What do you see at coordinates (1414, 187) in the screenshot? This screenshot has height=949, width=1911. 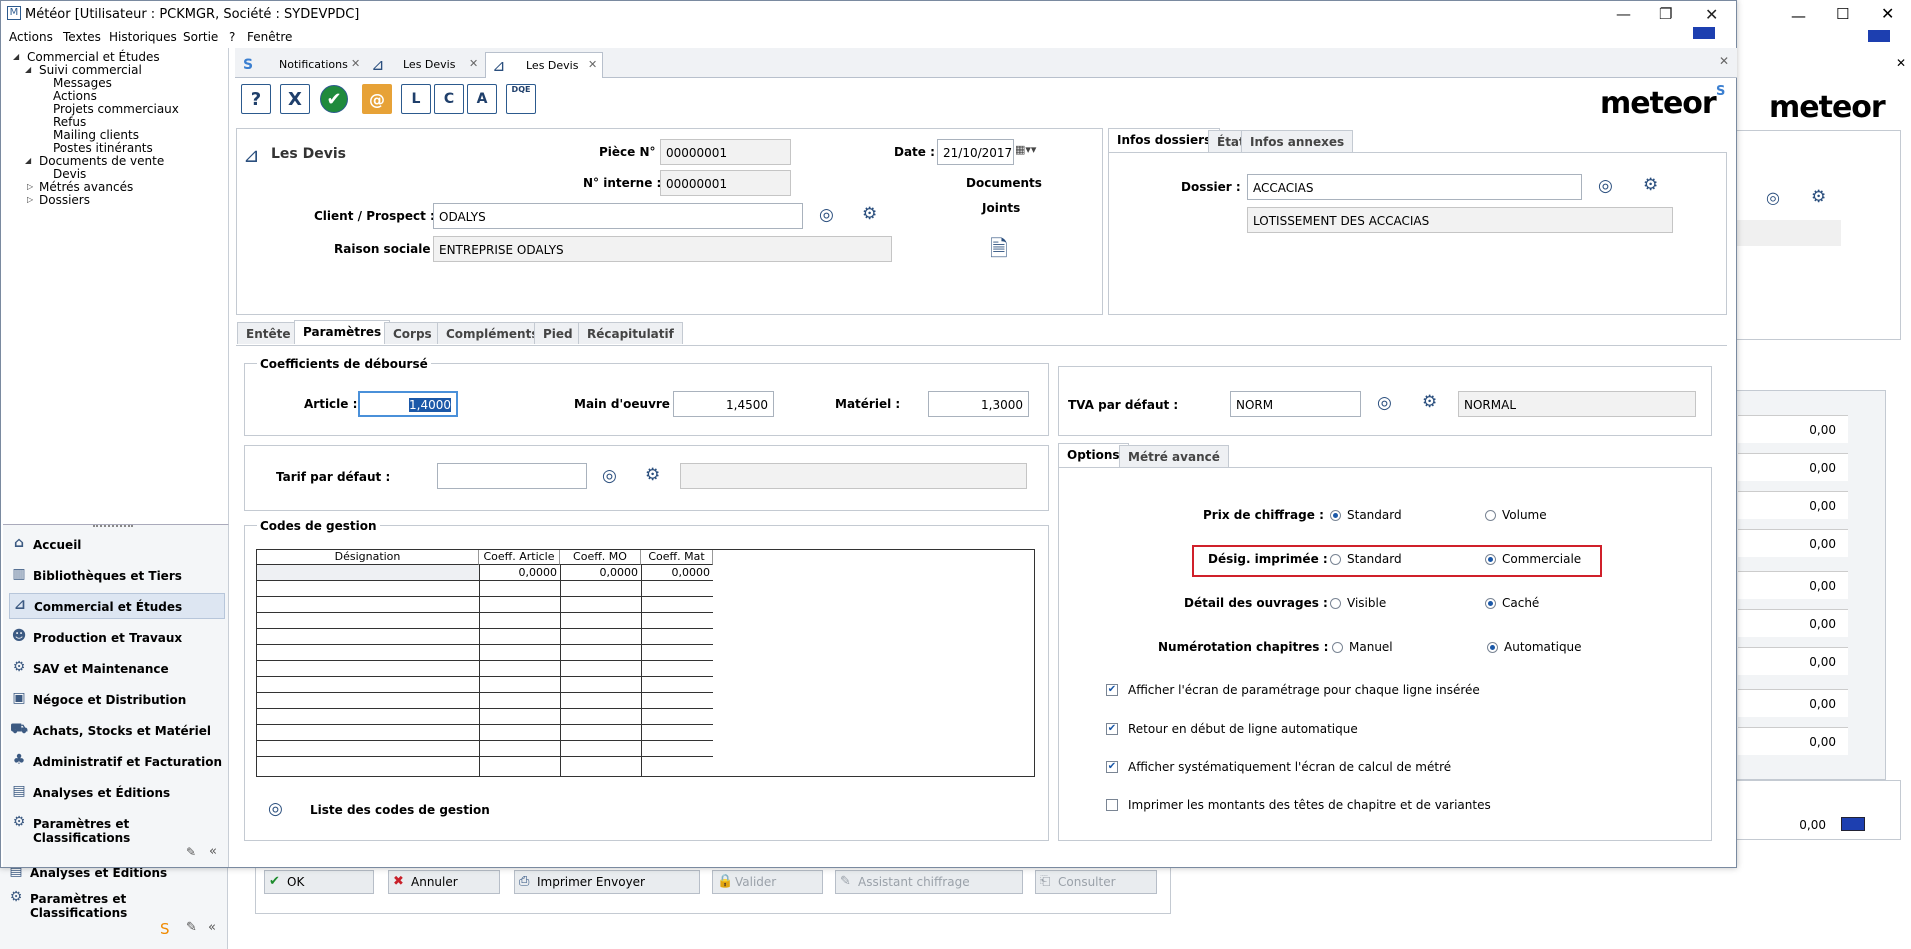 I see `dossier-field: ACCACIAS` at bounding box center [1414, 187].